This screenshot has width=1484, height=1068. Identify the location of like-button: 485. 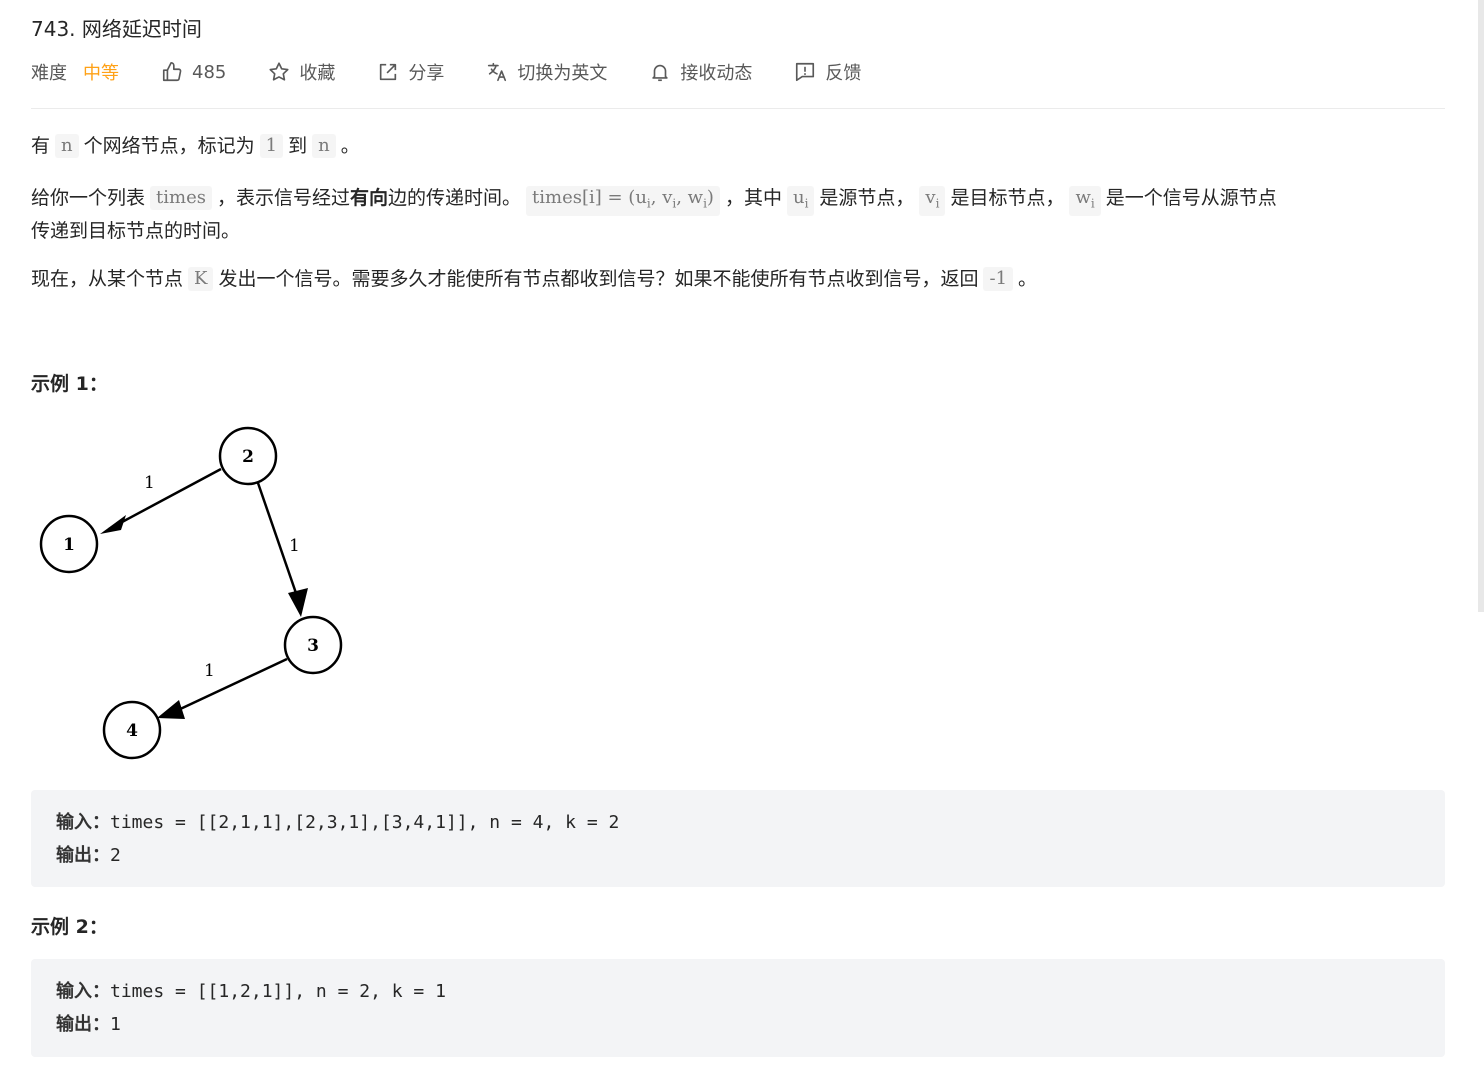
(193, 72).